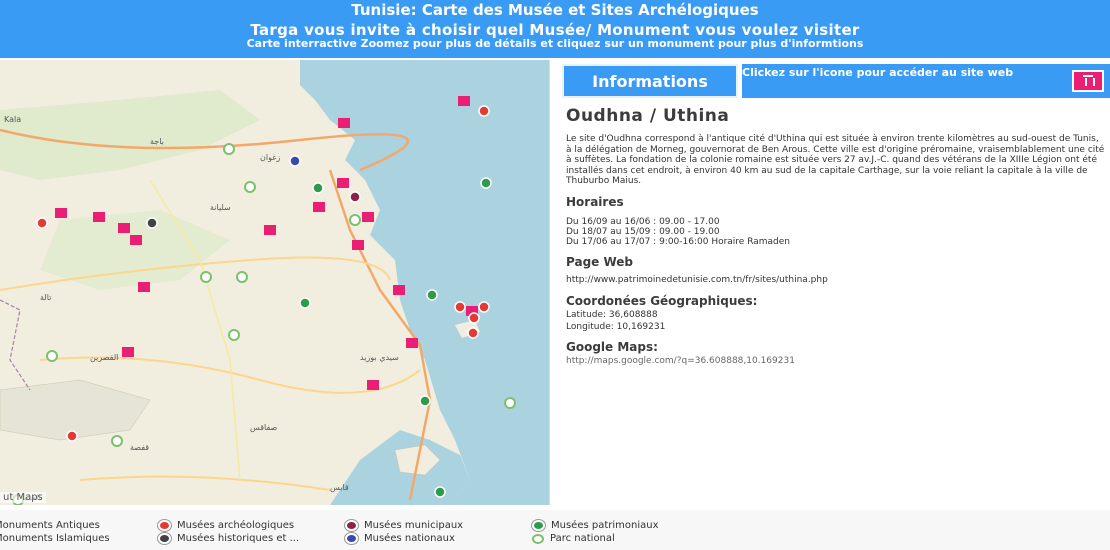 The image size is (1110, 550). What do you see at coordinates (582, 538) in the screenshot?
I see `legend-label: Parc national` at bounding box center [582, 538].